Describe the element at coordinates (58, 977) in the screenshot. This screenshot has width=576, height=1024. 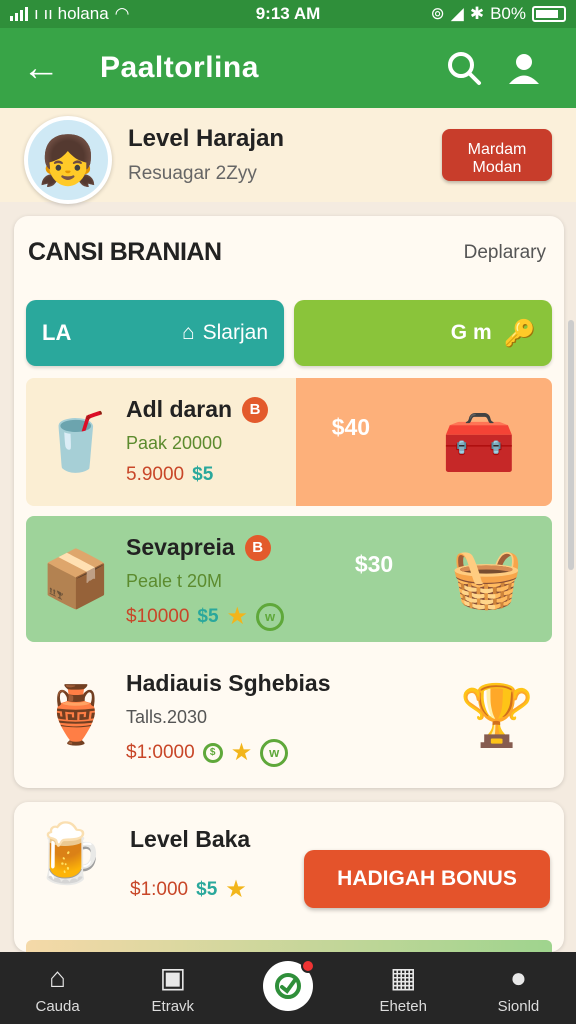
I see `home-icon: ⌂` at that location.